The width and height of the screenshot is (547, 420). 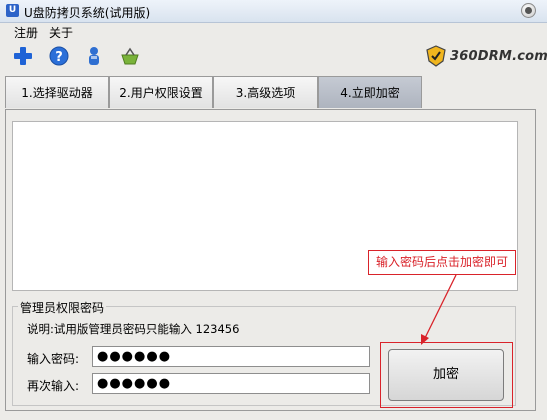 I want to click on window-title: U盘防拷贝系统(试用版), so click(x=87, y=13).